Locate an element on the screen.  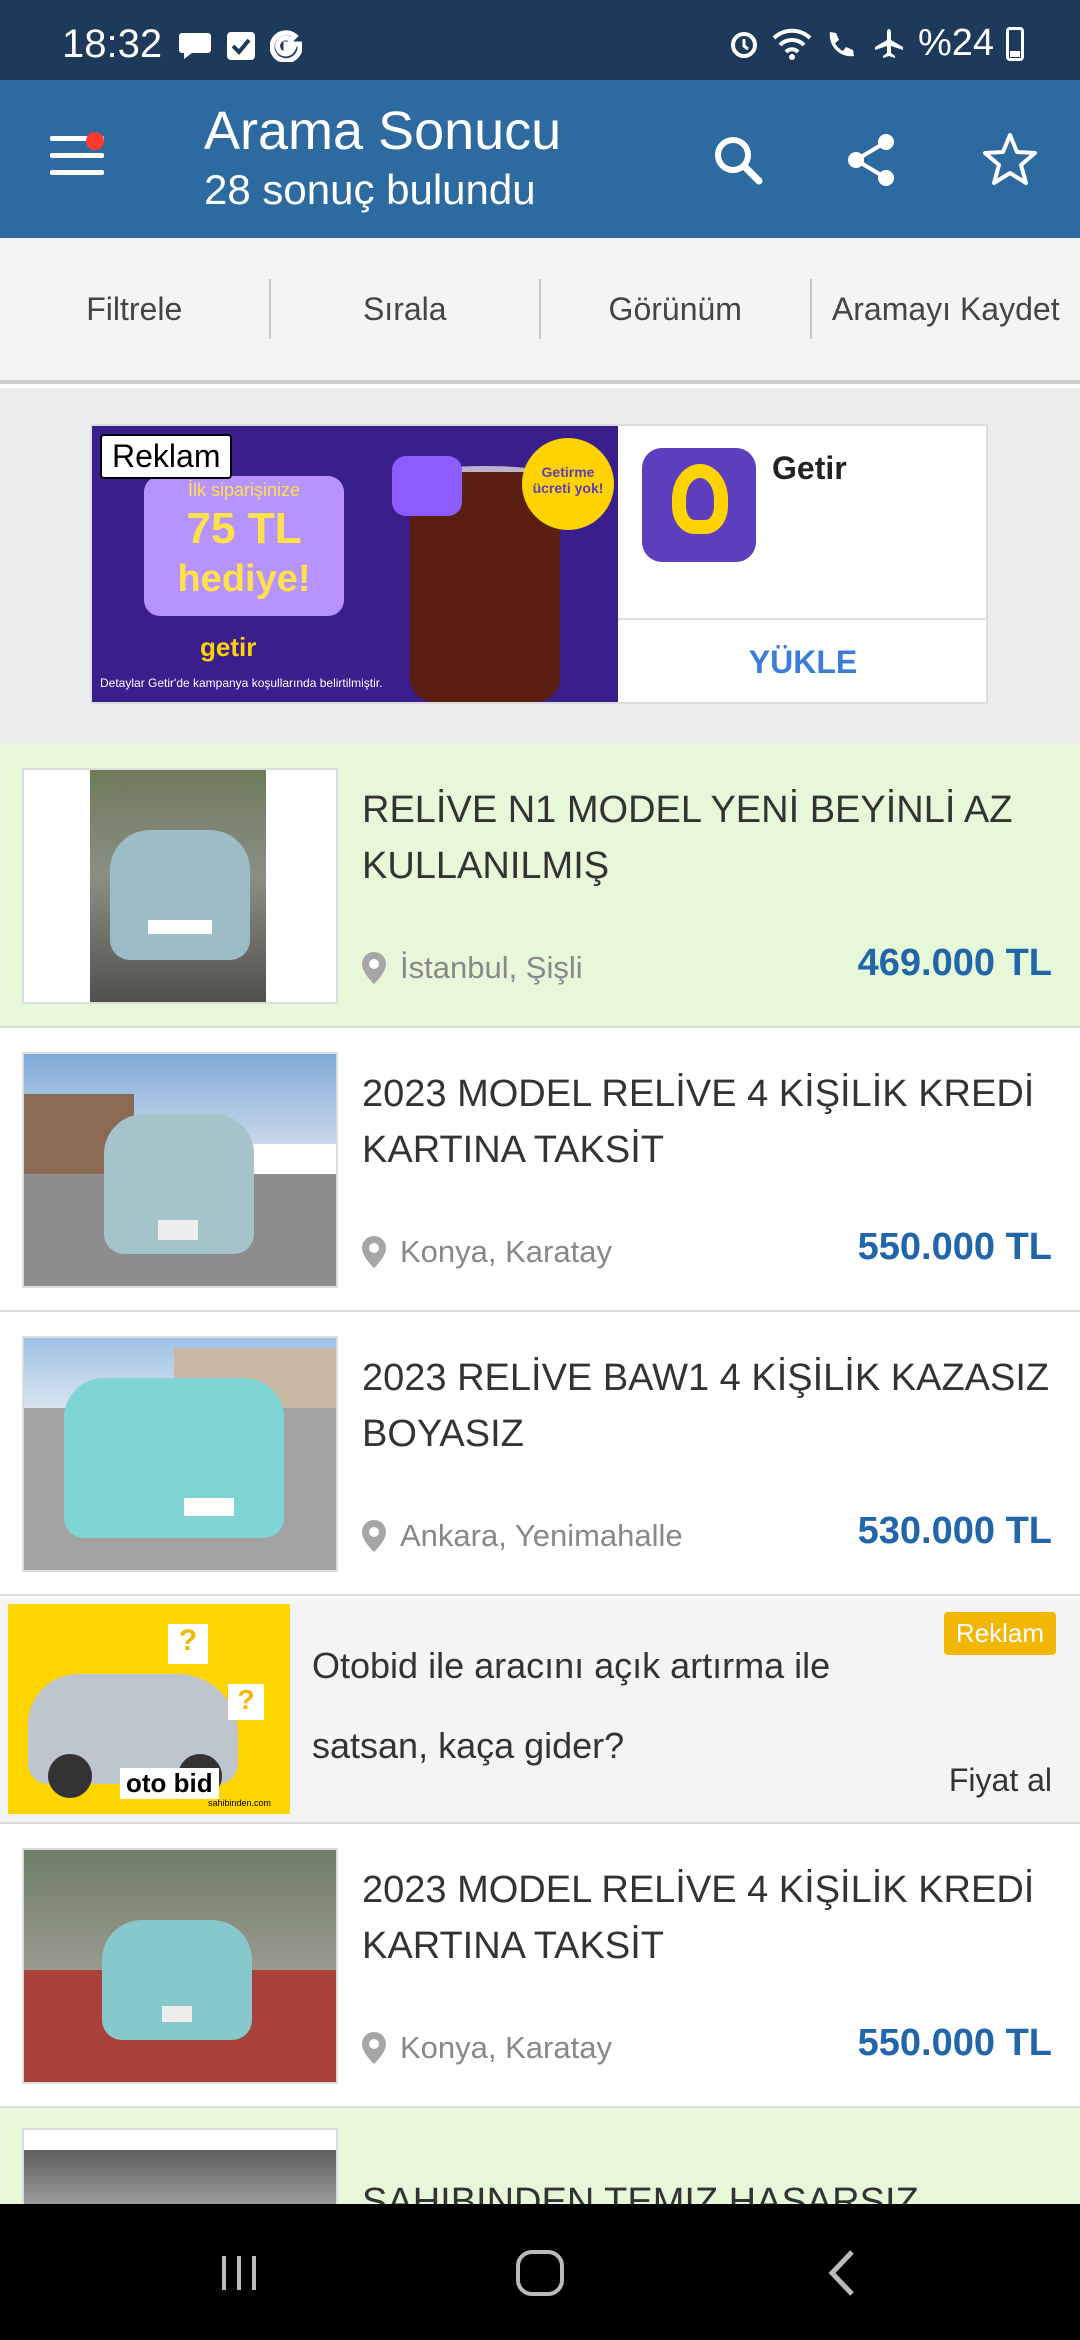
view-button: Görünüm is located at coordinates (676, 309).